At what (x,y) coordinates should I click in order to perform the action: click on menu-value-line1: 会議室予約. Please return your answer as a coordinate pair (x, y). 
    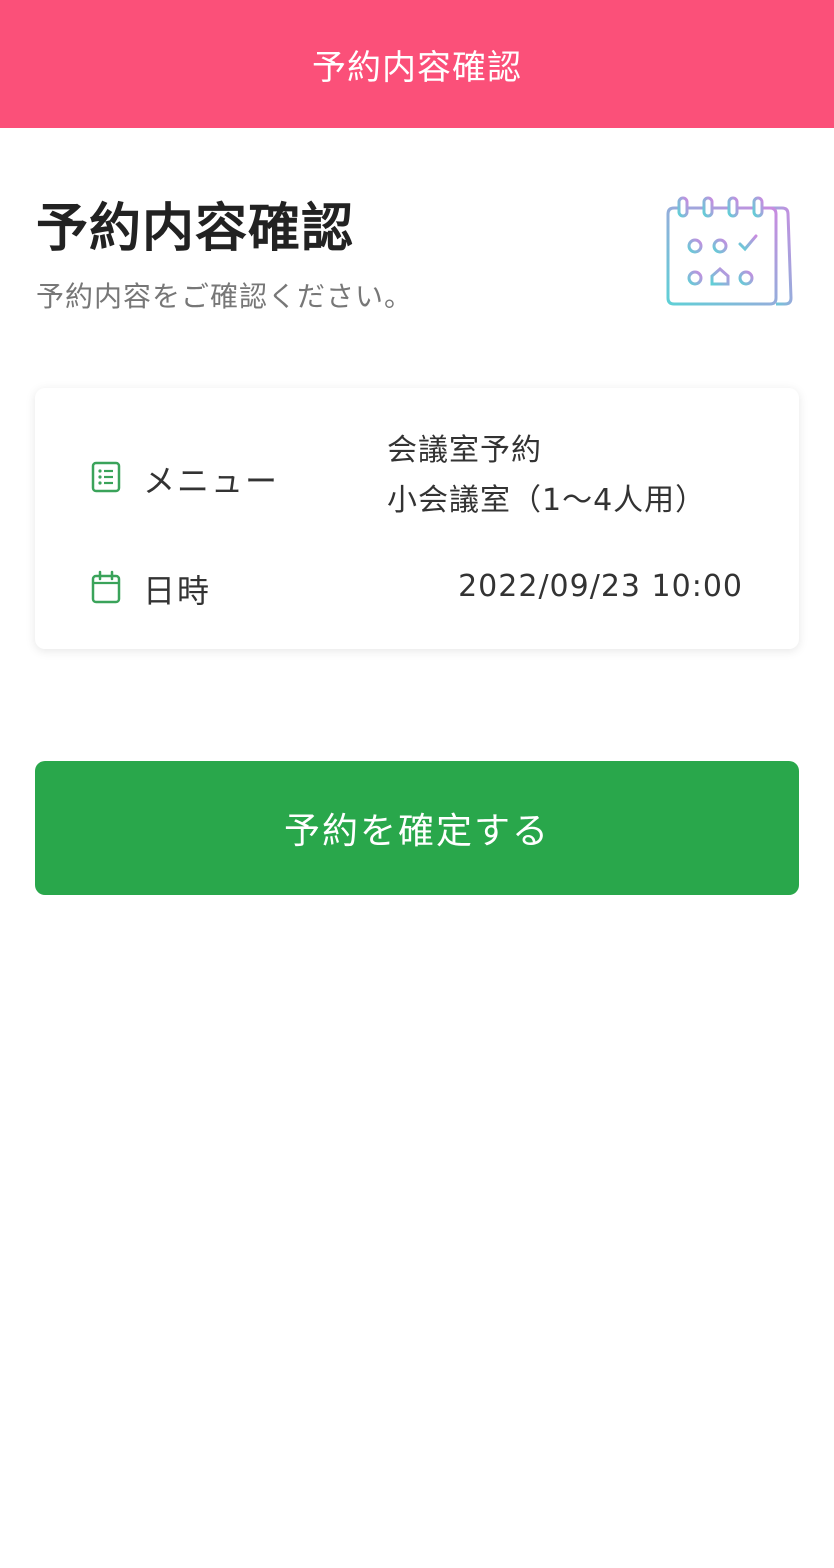
    Looking at the image, I should click on (464, 450).